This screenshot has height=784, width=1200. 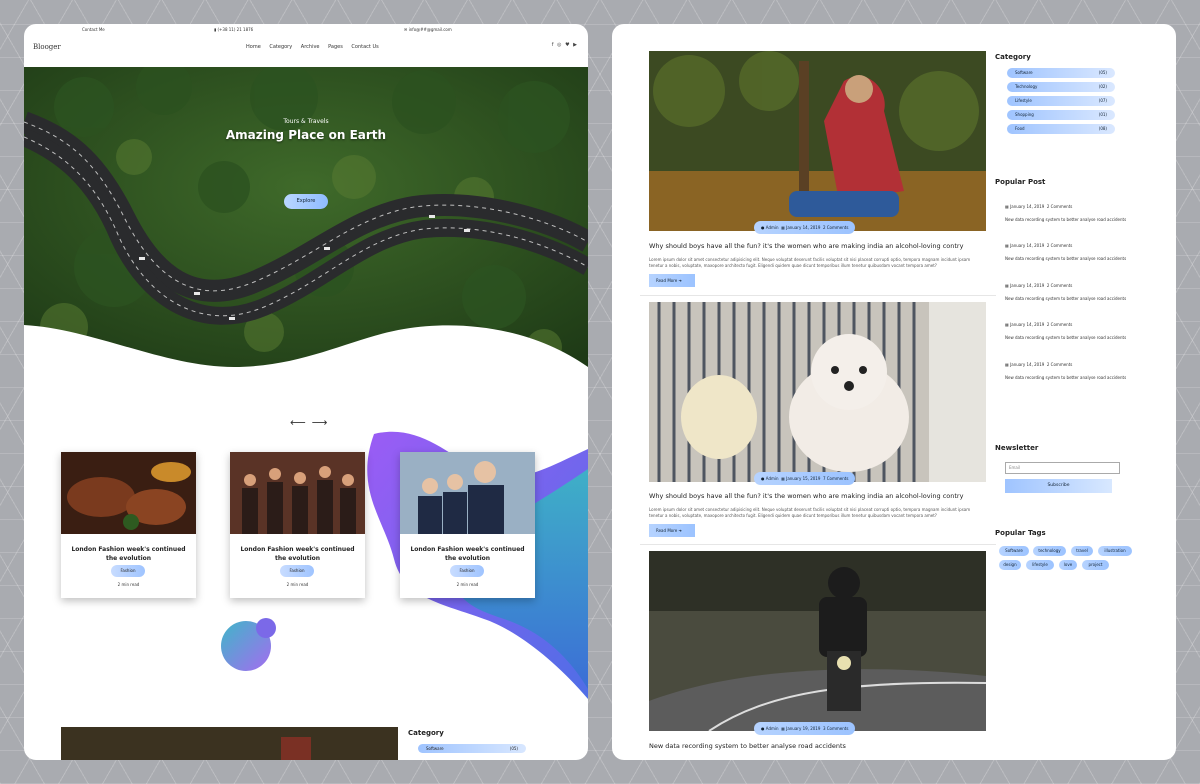 What do you see at coordinates (1061, 129) in the screenshot?
I see `category-item: Food (08)` at bounding box center [1061, 129].